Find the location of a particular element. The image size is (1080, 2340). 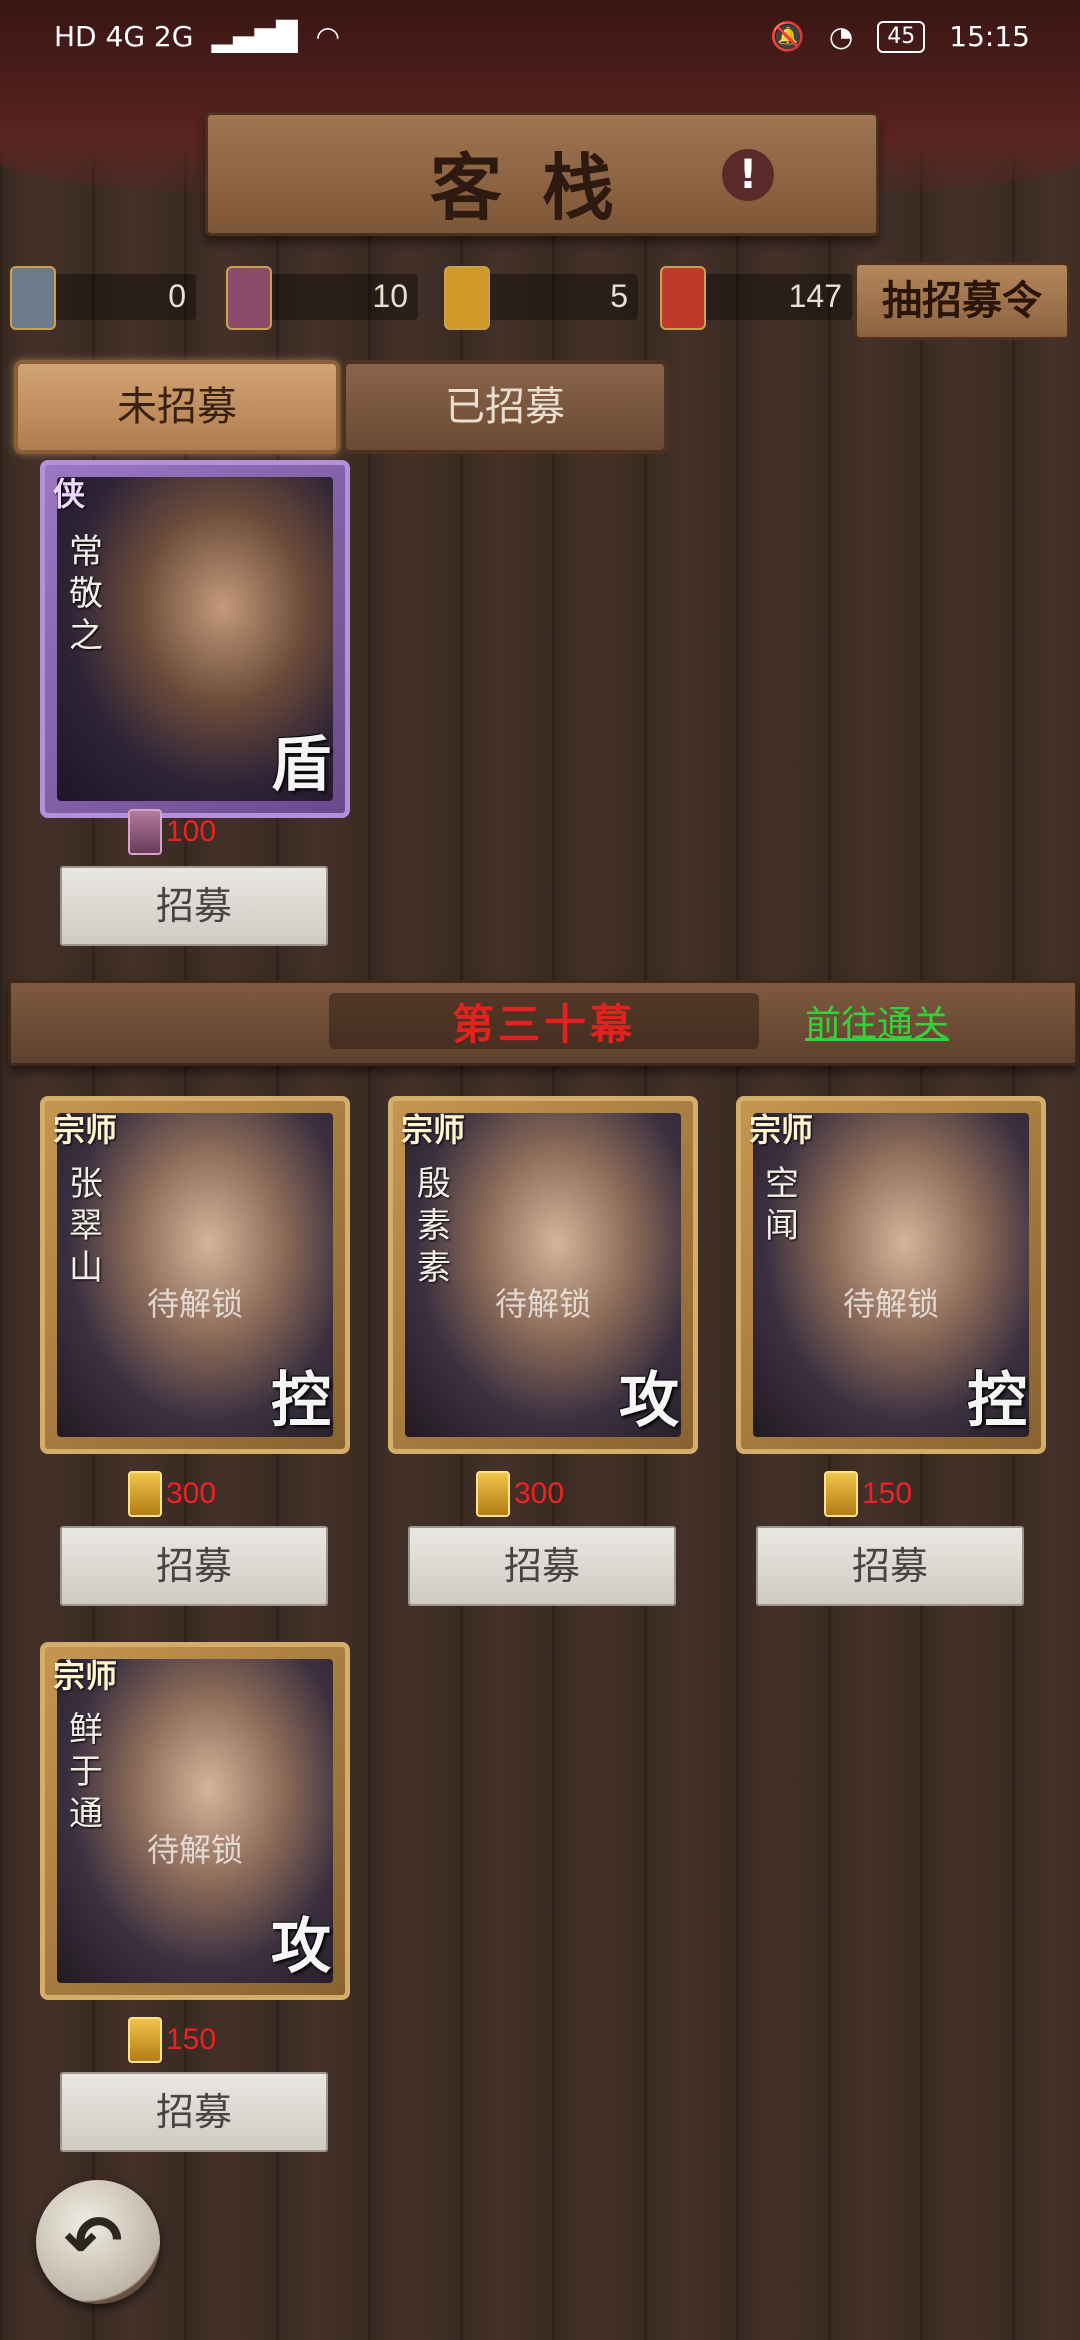

rank-badge: 侠 is located at coordinates (69, 494).